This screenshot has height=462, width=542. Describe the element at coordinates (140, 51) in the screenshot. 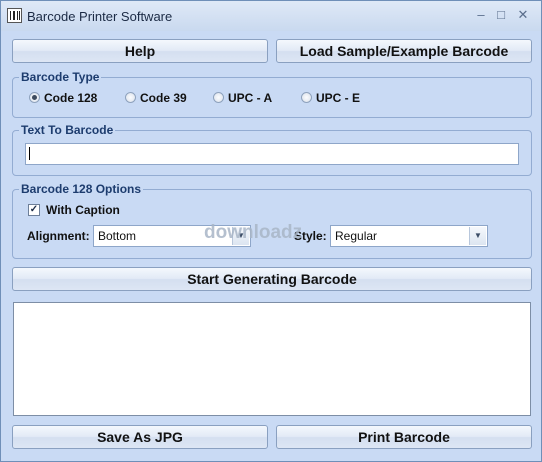

I see `help-button: Help` at that location.